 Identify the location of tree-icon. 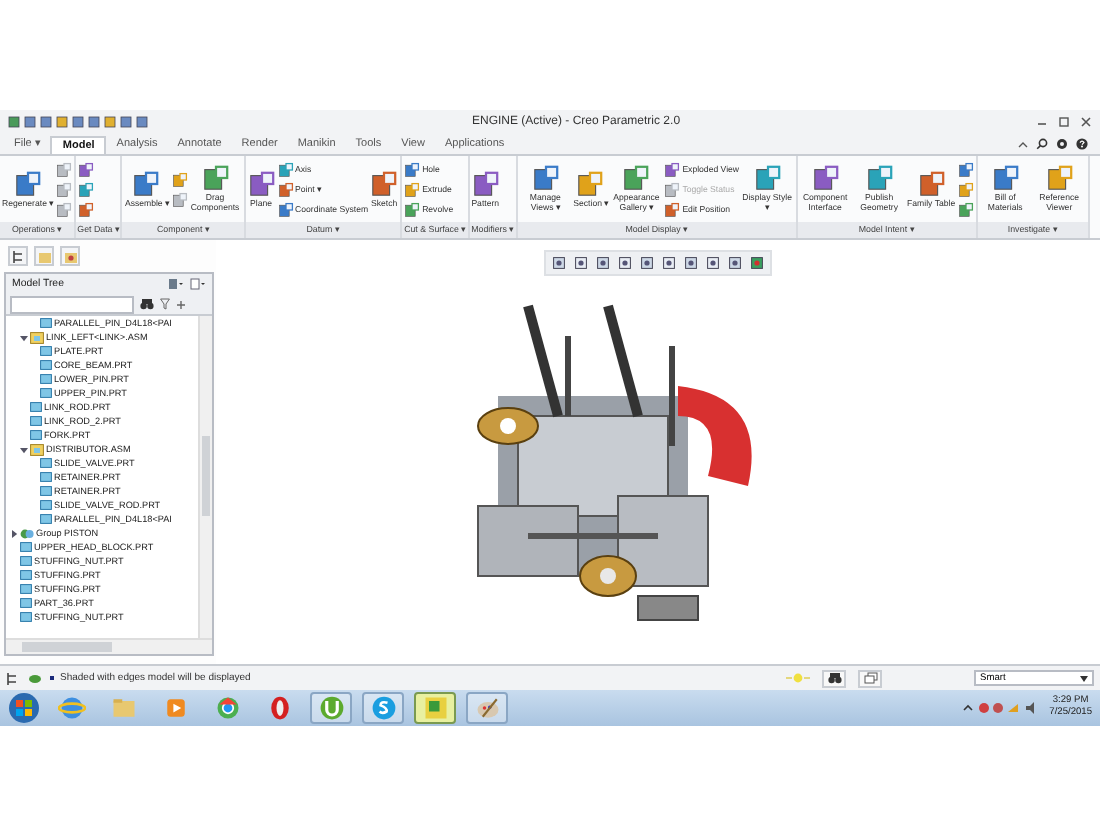
(13, 678).